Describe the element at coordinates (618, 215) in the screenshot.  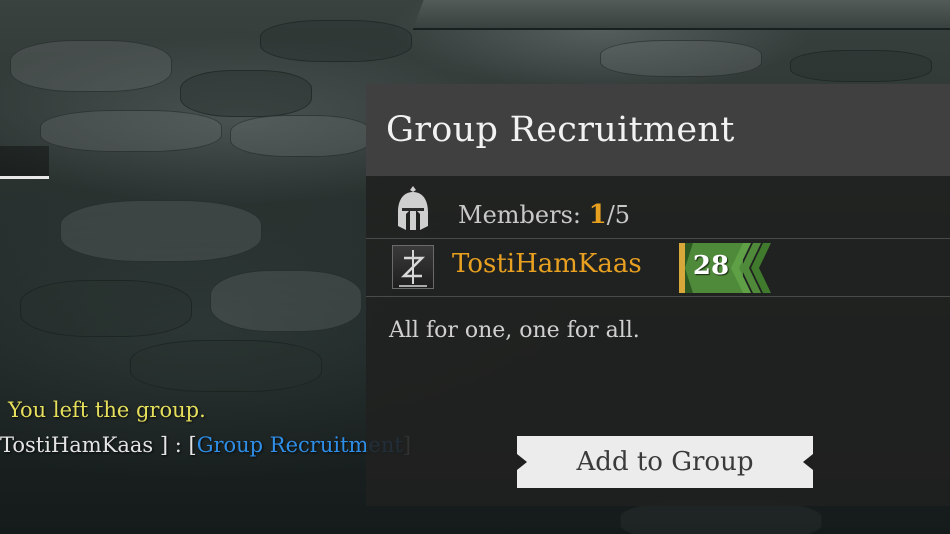
I see `members-max: /5` at that location.